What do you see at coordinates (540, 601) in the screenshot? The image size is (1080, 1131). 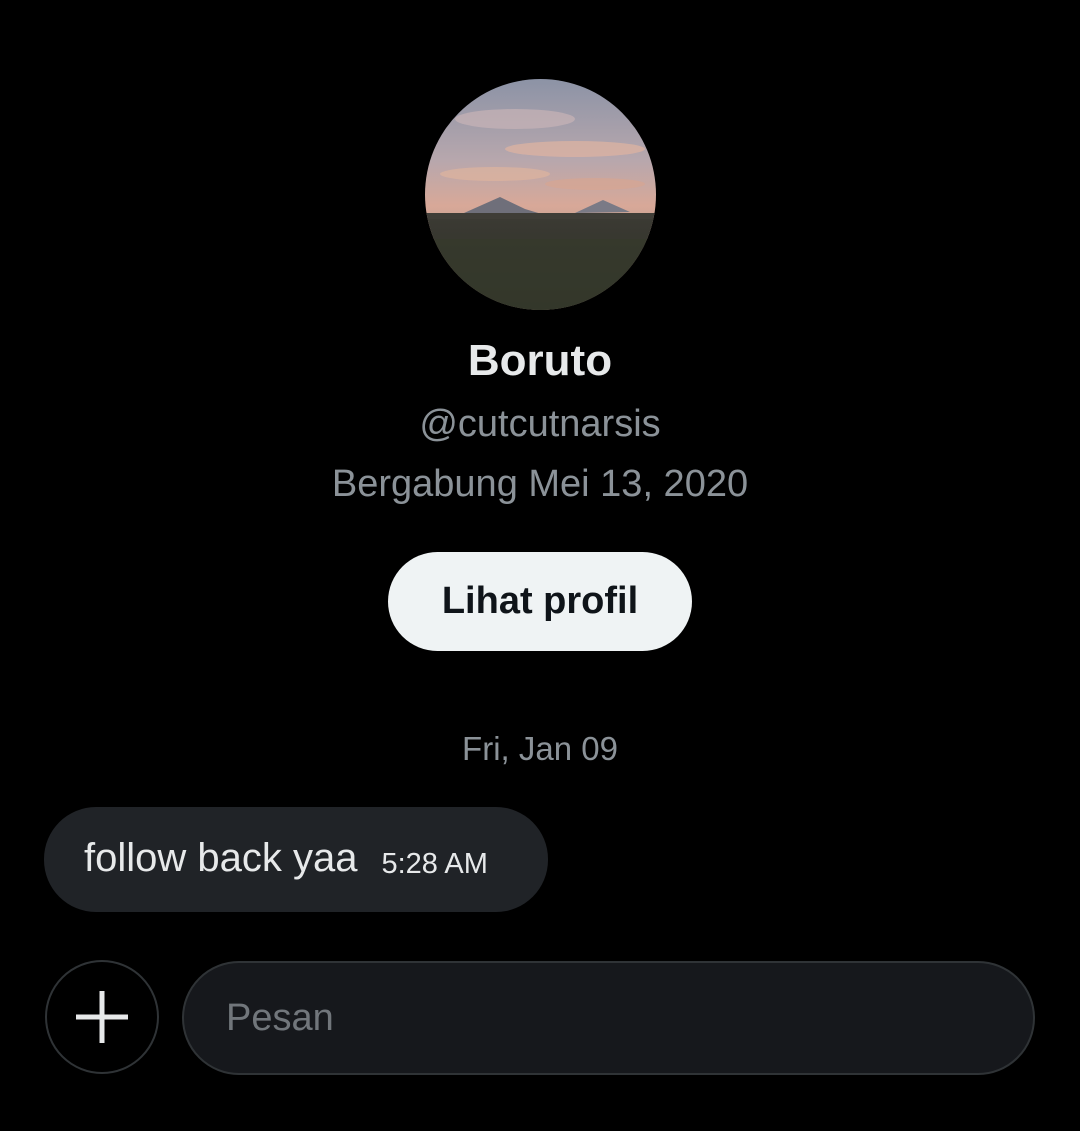 I see `view-profile-button: Lihat profil` at bounding box center [540, 601].